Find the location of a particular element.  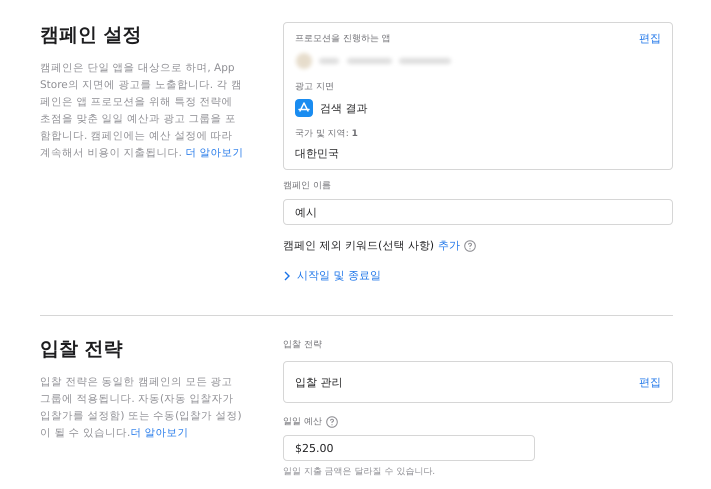

strategy-value: 입찰 관리 is located at coordinates (318, 382).